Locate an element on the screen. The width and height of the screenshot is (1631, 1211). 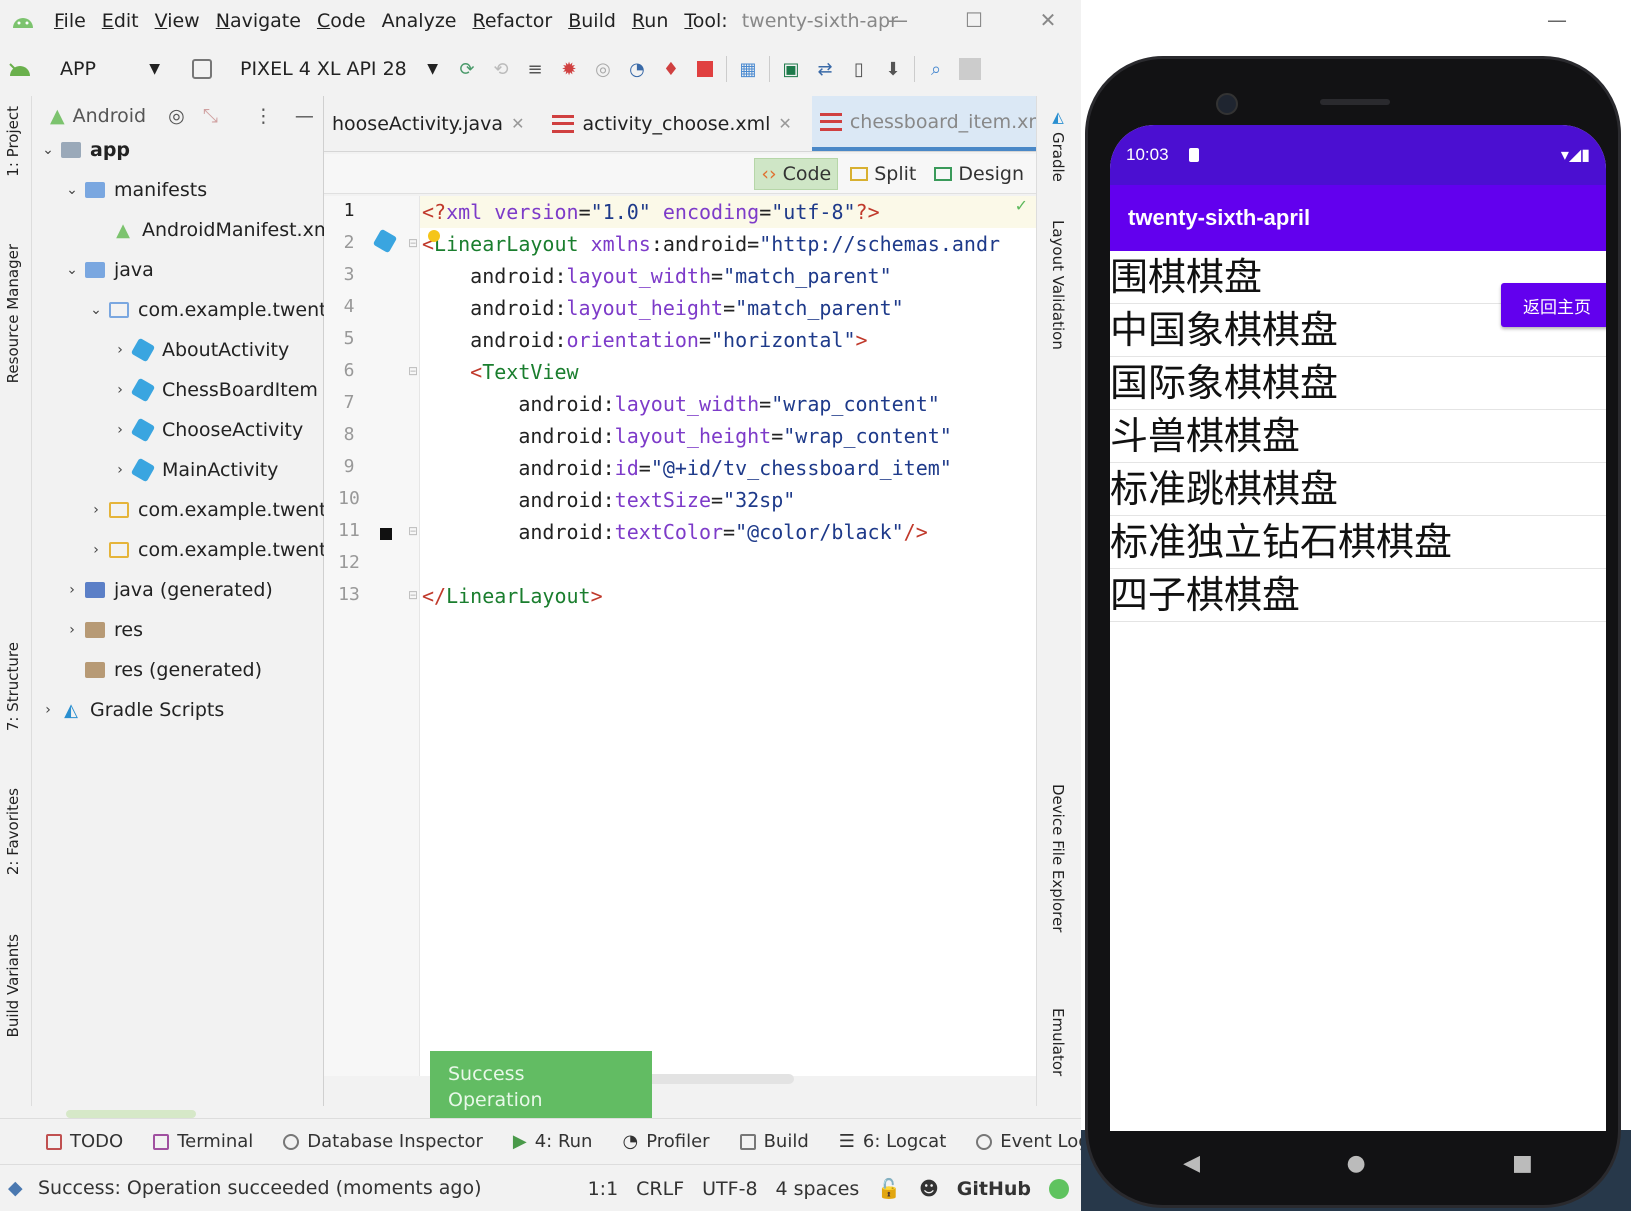
build-tool-button: Build is located at coordinates (774, 1141).